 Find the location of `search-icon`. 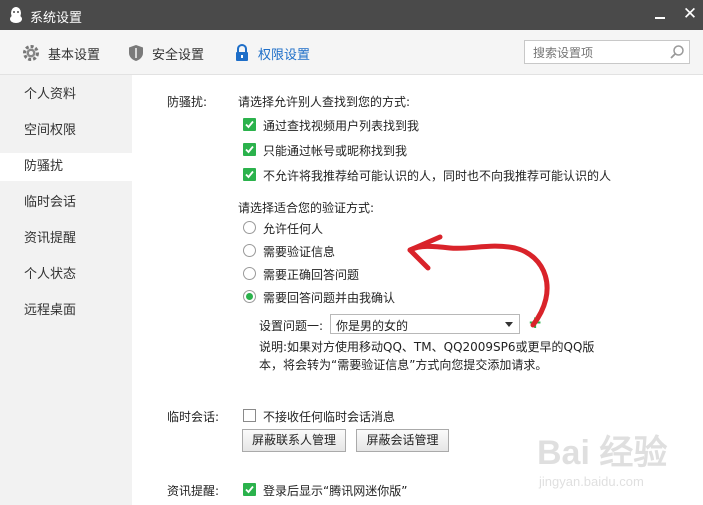

search-icon is located at coordinates (677, 52).